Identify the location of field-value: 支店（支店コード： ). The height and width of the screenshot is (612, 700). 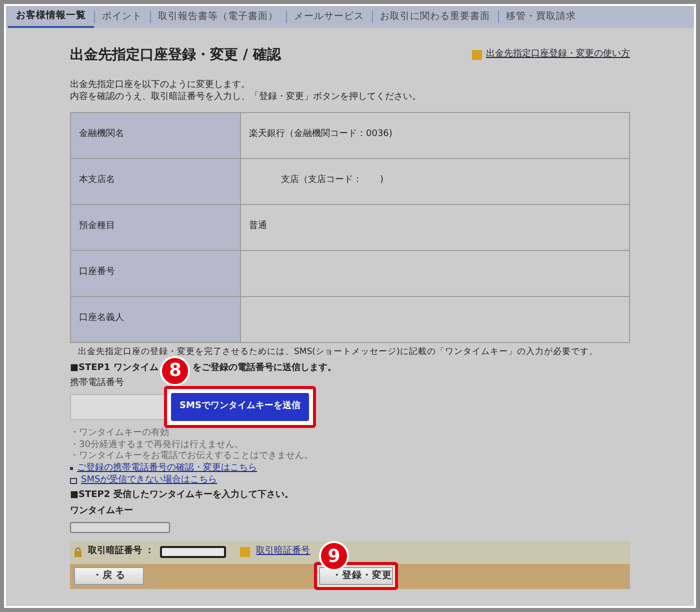
(435, 181).